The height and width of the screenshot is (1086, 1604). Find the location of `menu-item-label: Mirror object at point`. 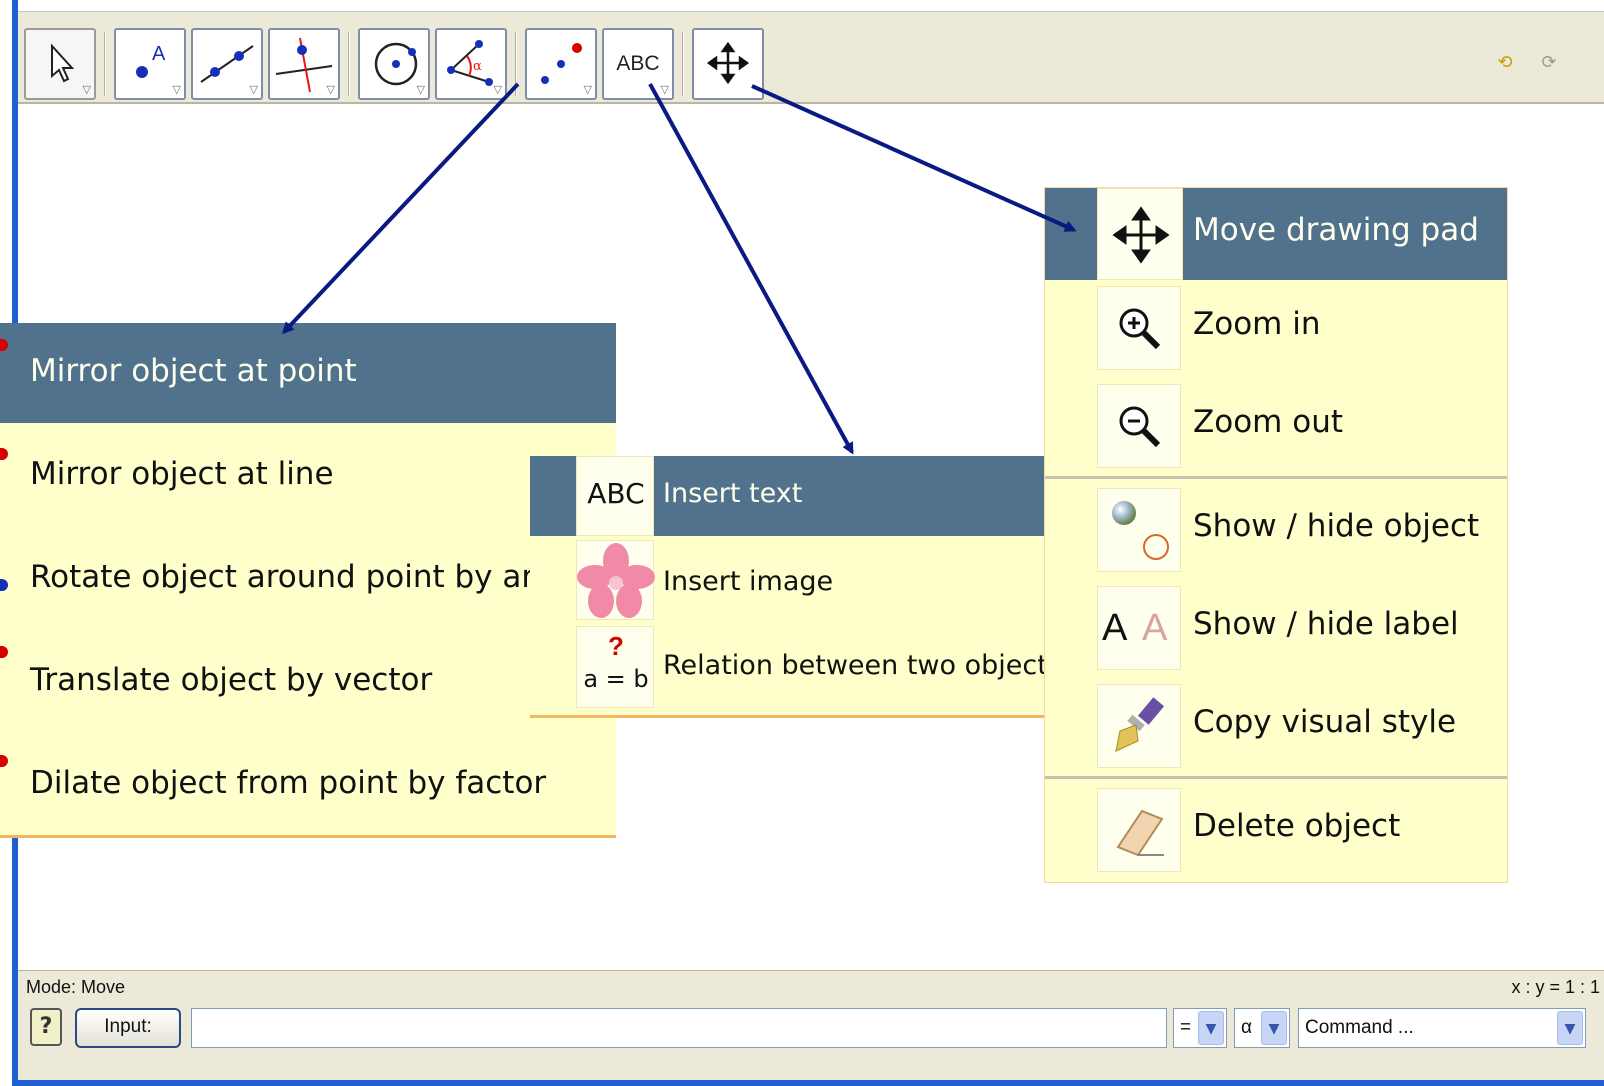

menu-item-label: Mirror object at point is located at coordinates (193, 371).